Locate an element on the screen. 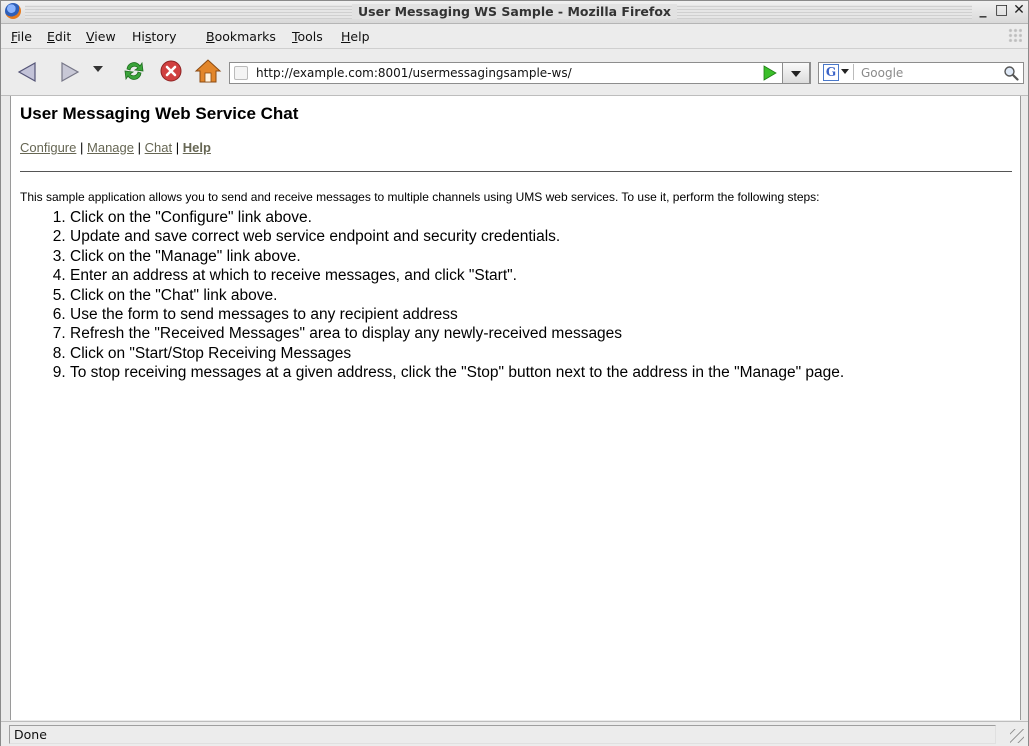  close-button: ✕ is located at coordinates (1019, 10).